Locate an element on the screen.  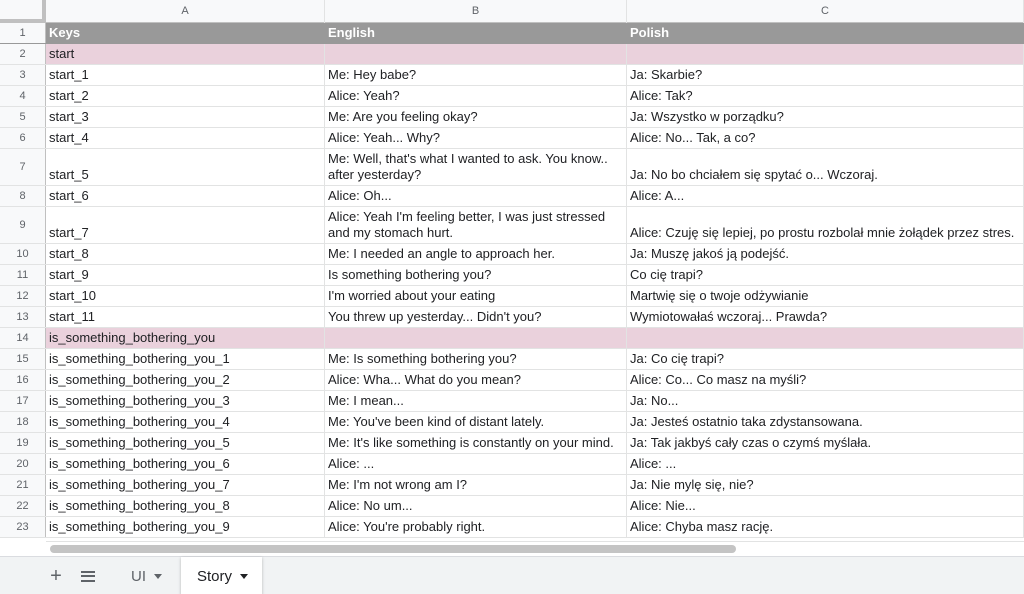
cell-key: start_7 is located at coordinates (185, 225).